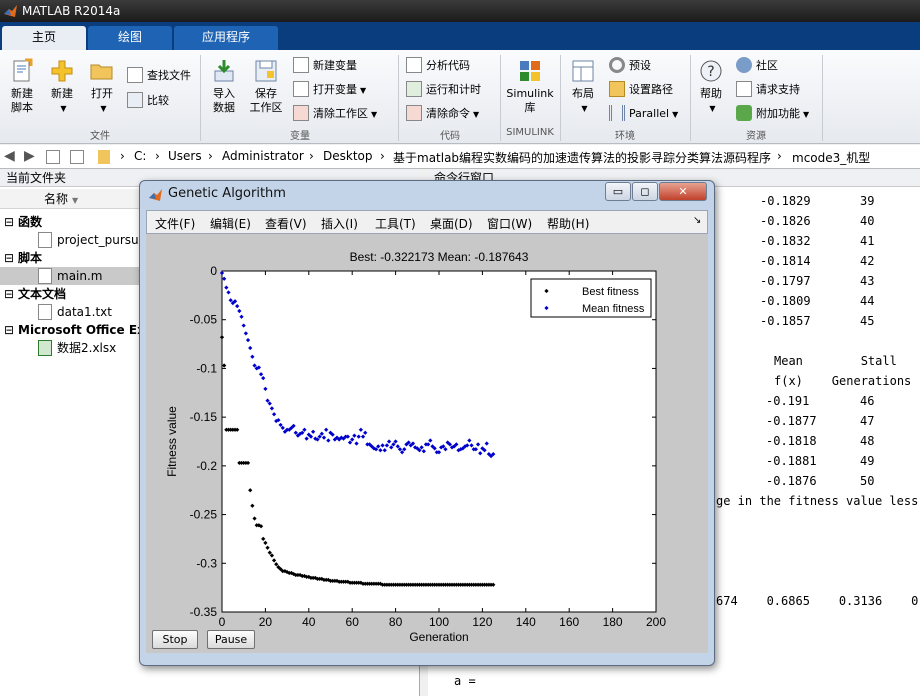  I want to click on path-segment: C:, so click(140, 156).